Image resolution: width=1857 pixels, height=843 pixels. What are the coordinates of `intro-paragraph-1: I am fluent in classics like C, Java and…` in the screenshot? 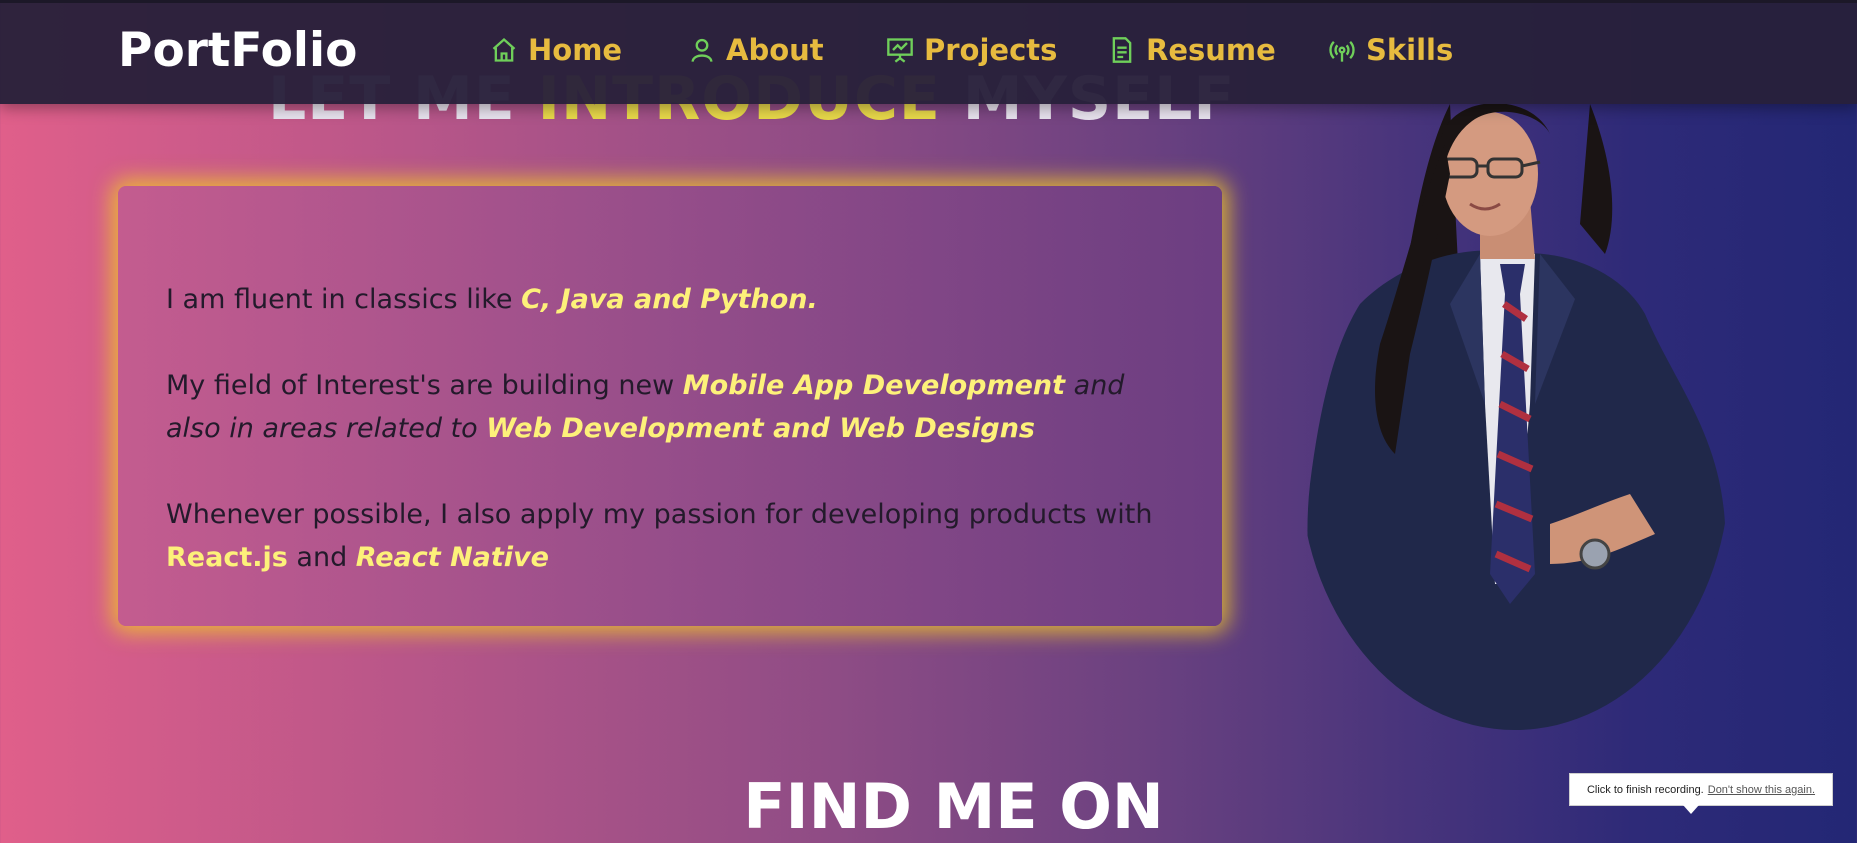 It's located at (670, 299).